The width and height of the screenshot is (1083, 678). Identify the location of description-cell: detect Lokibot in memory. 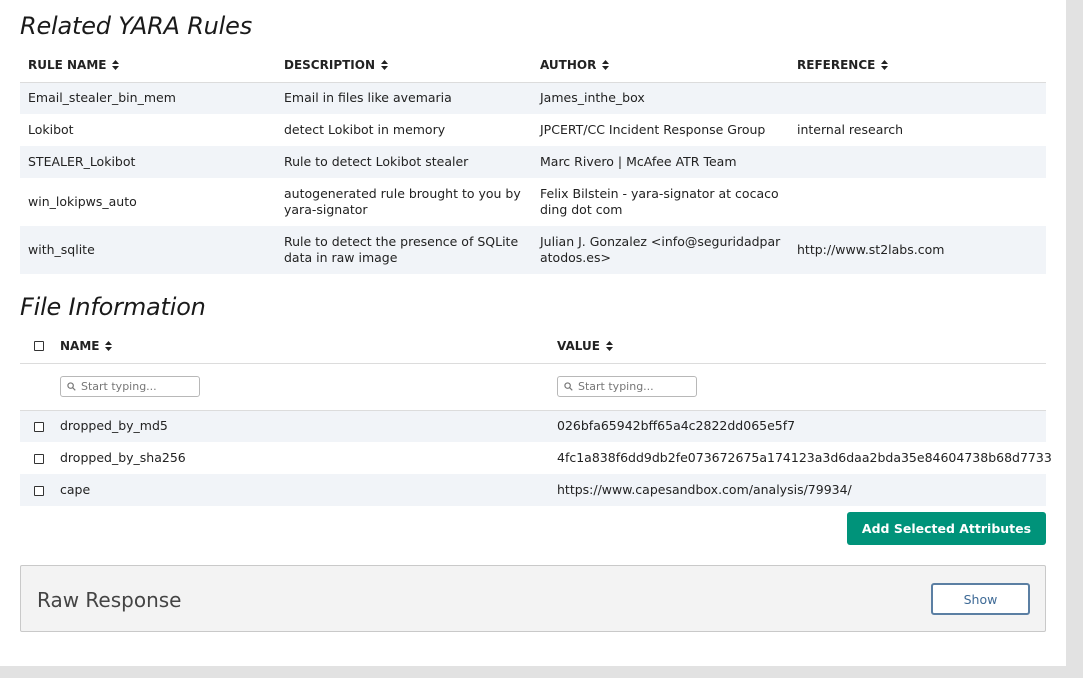
(365, 129).